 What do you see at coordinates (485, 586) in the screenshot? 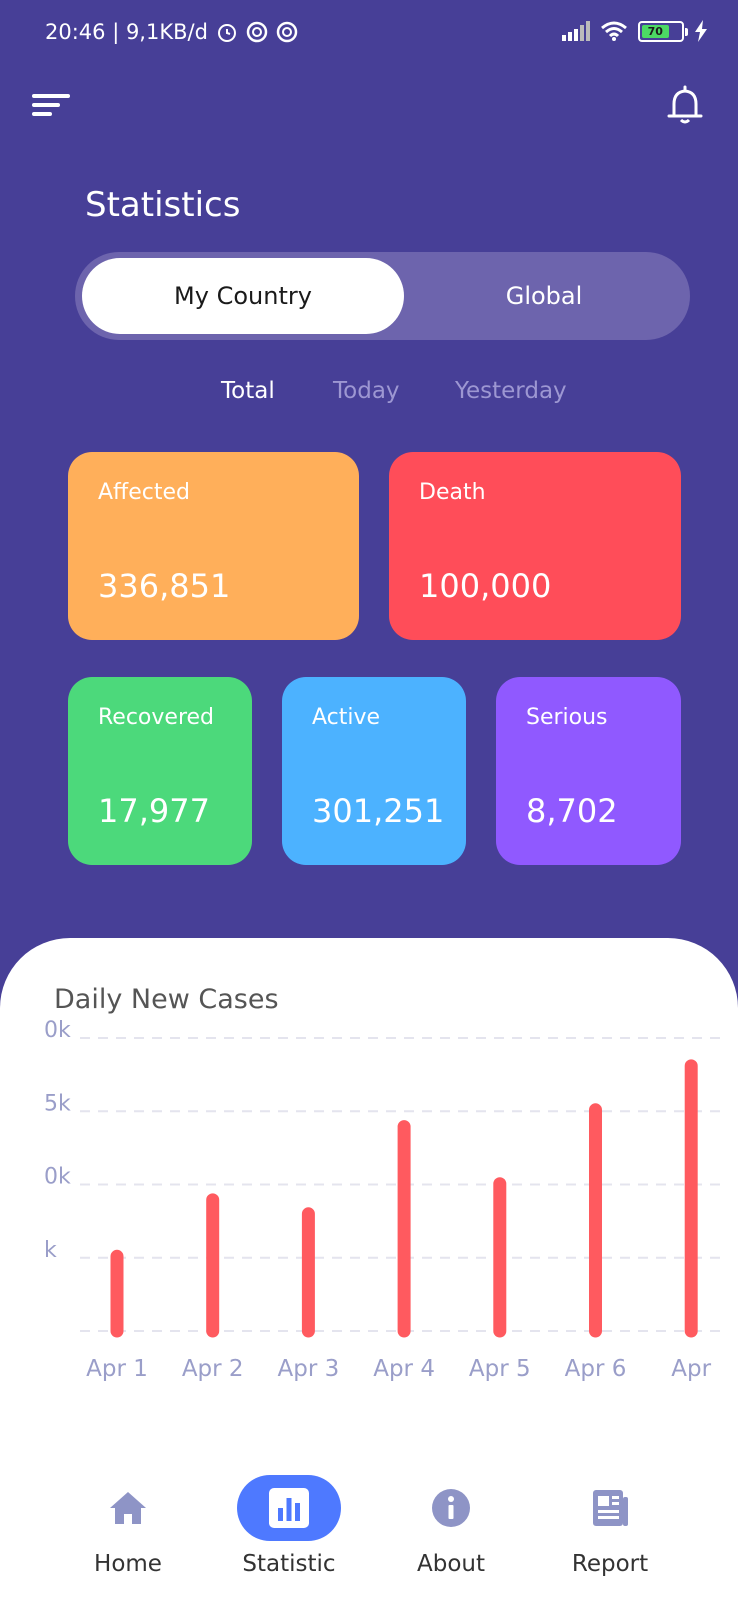
I see `death-value: 100,000` at bounding box center [485, 586].